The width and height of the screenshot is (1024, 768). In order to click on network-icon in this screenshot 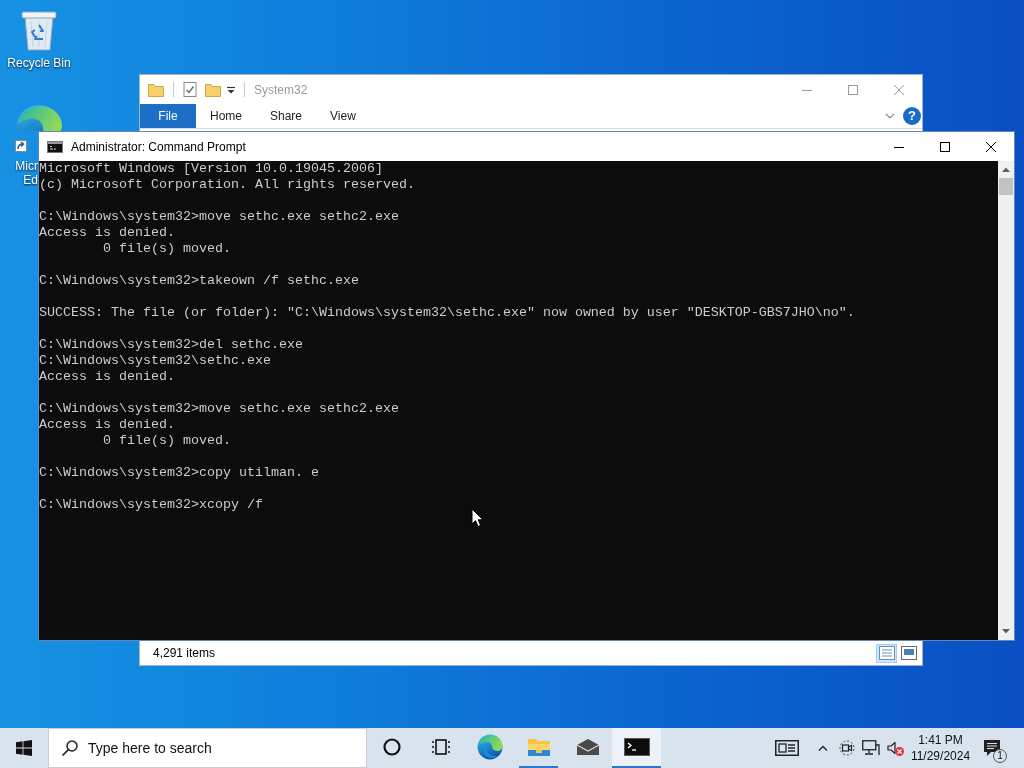, I will do `click(871, 748)`.